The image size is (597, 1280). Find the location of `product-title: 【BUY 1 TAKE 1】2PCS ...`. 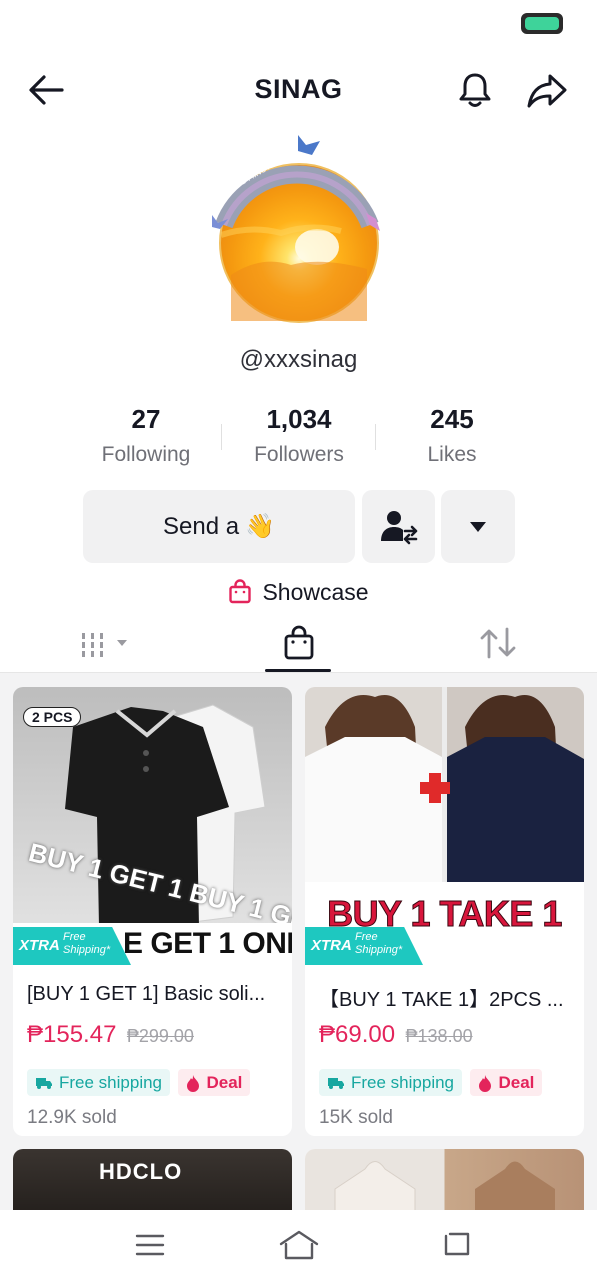

product-title: 【BUY 1 TAKE 1】2PCS ... is located at coordinates (441, 1000).